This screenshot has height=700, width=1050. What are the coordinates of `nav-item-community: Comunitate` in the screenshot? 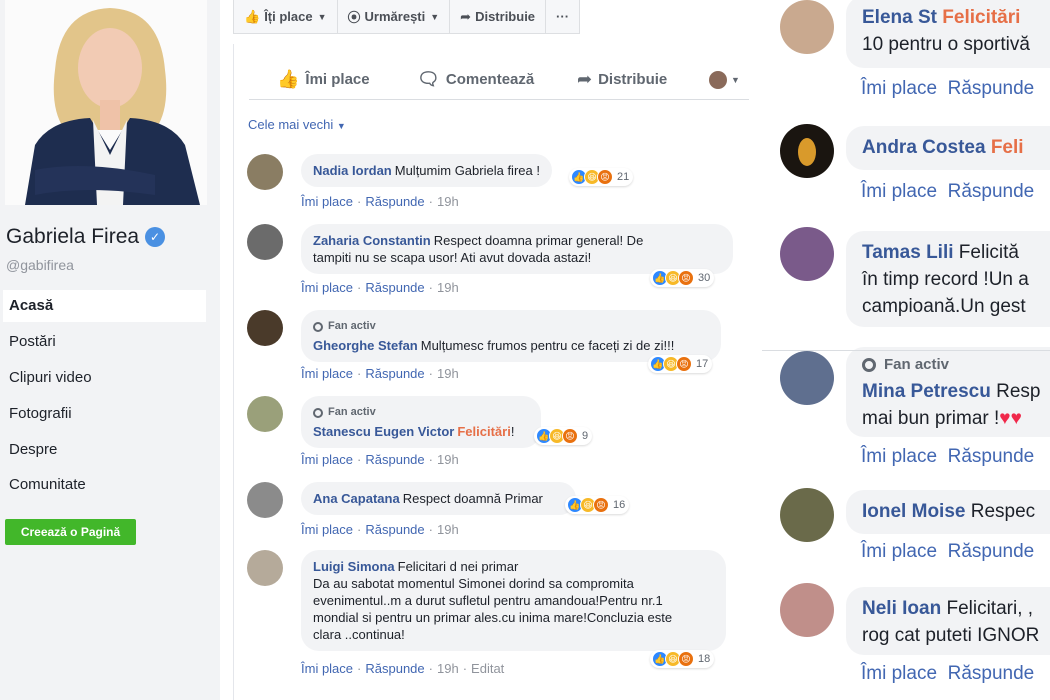 It's located at (104, 485).